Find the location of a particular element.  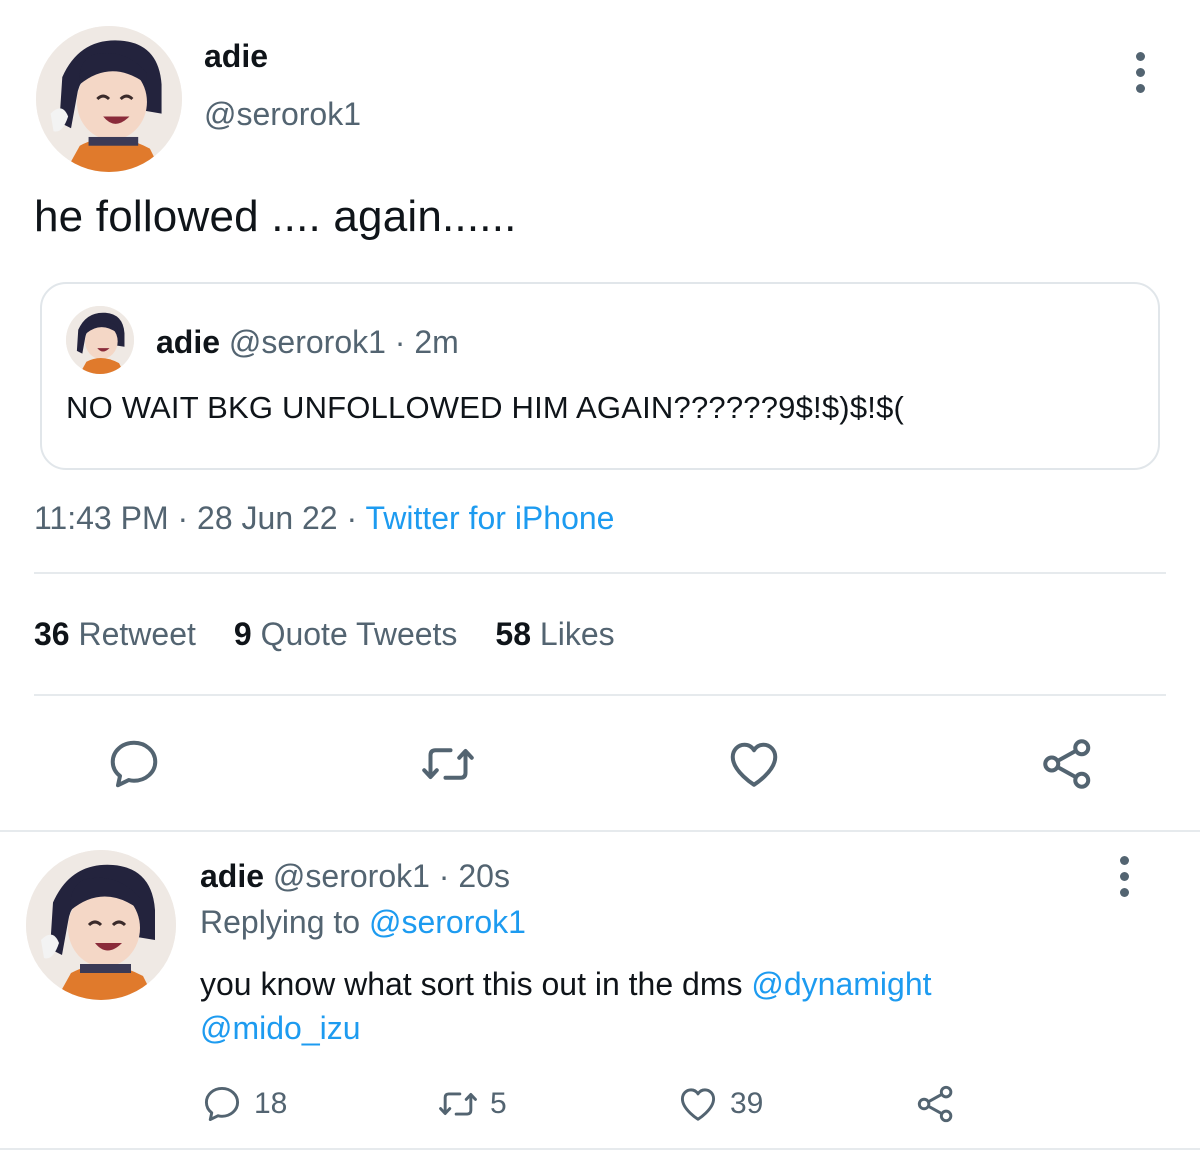

reply-button: 18 is located at coordinates (243, 1104).